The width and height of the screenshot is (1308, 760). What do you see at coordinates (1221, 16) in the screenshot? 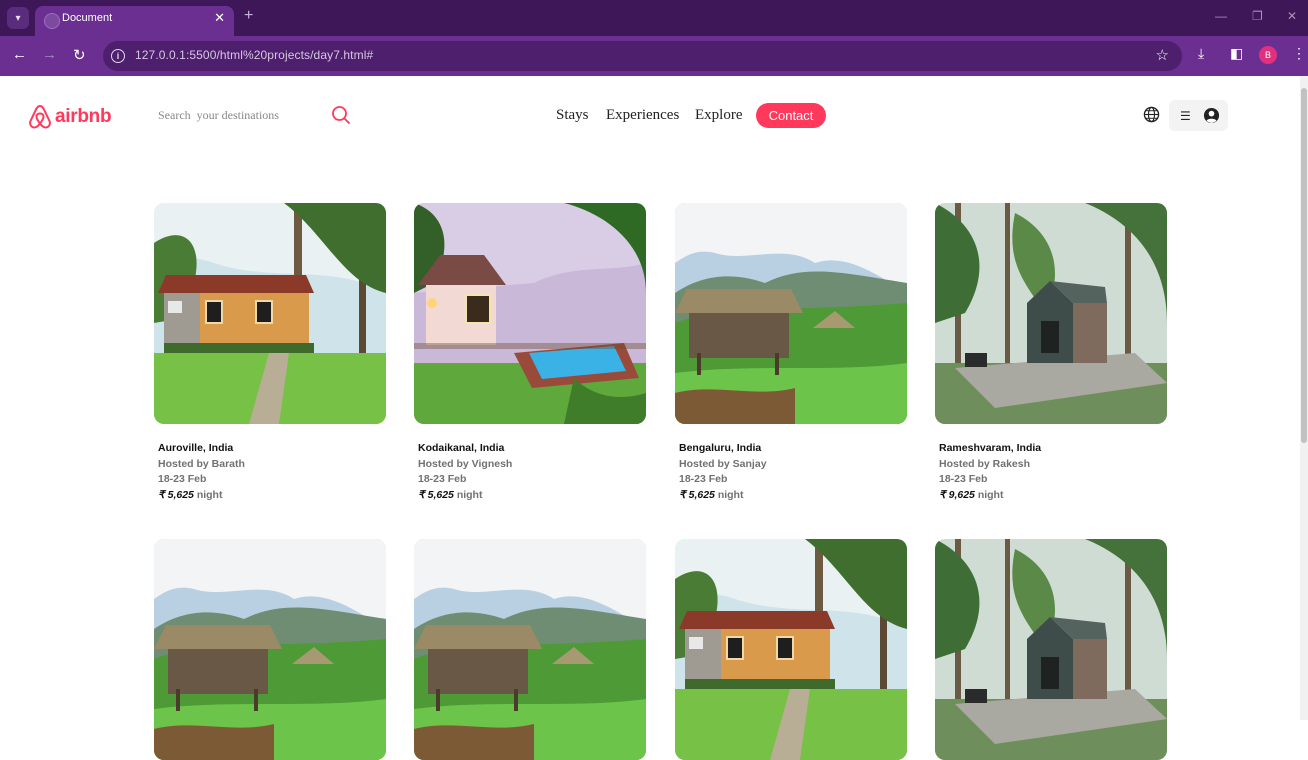
I see `minimize-icon: —` at bounding box center [1221, 16].